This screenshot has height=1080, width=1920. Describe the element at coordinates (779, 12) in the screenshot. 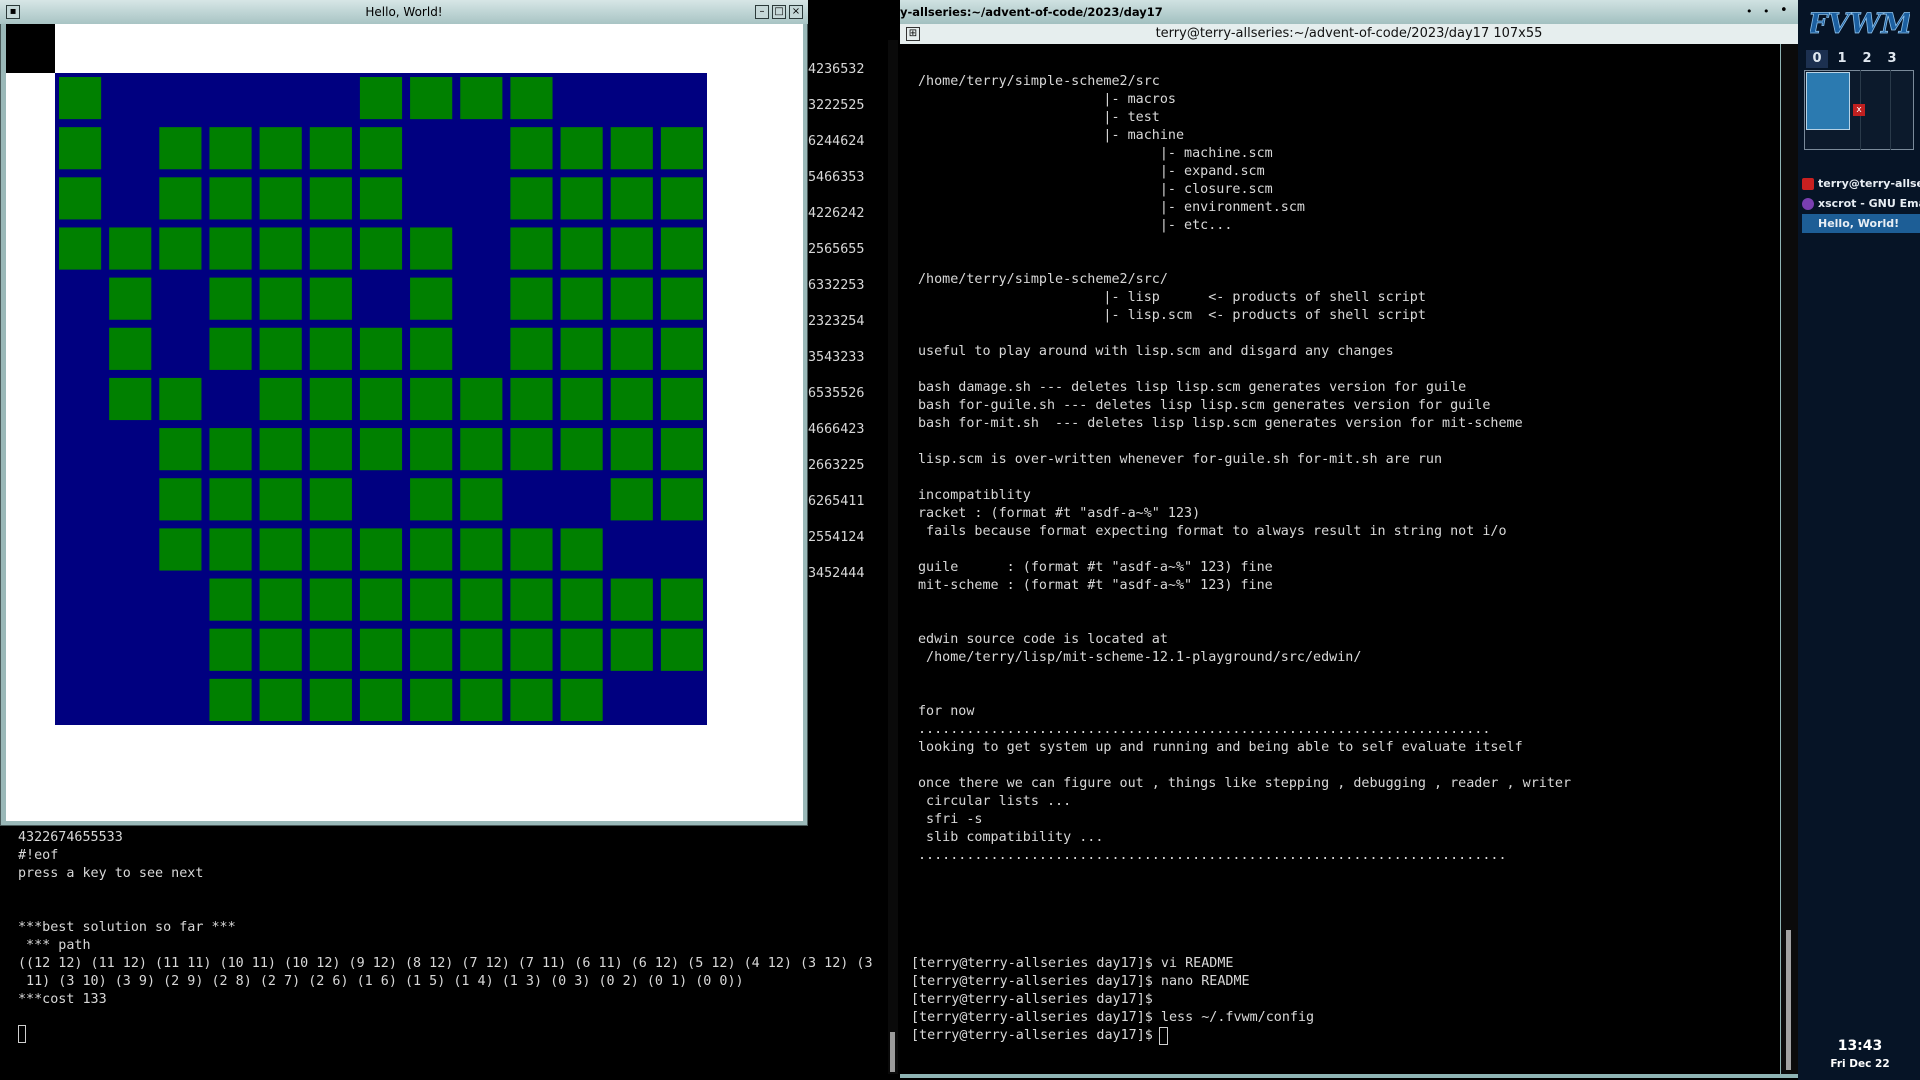

I see `maximize-icon: □` at that location.